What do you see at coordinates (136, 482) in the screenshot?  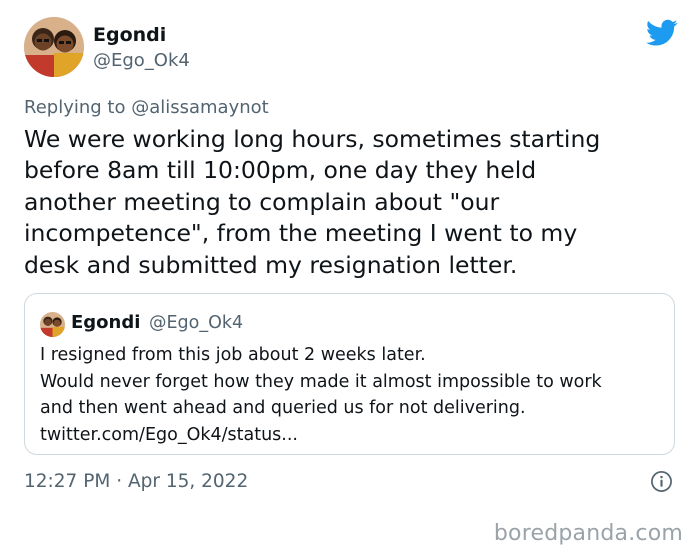 I see `tweet-timestamp: 12:27 PM · Apr 15, 2022` at bounding box center [136, 482].